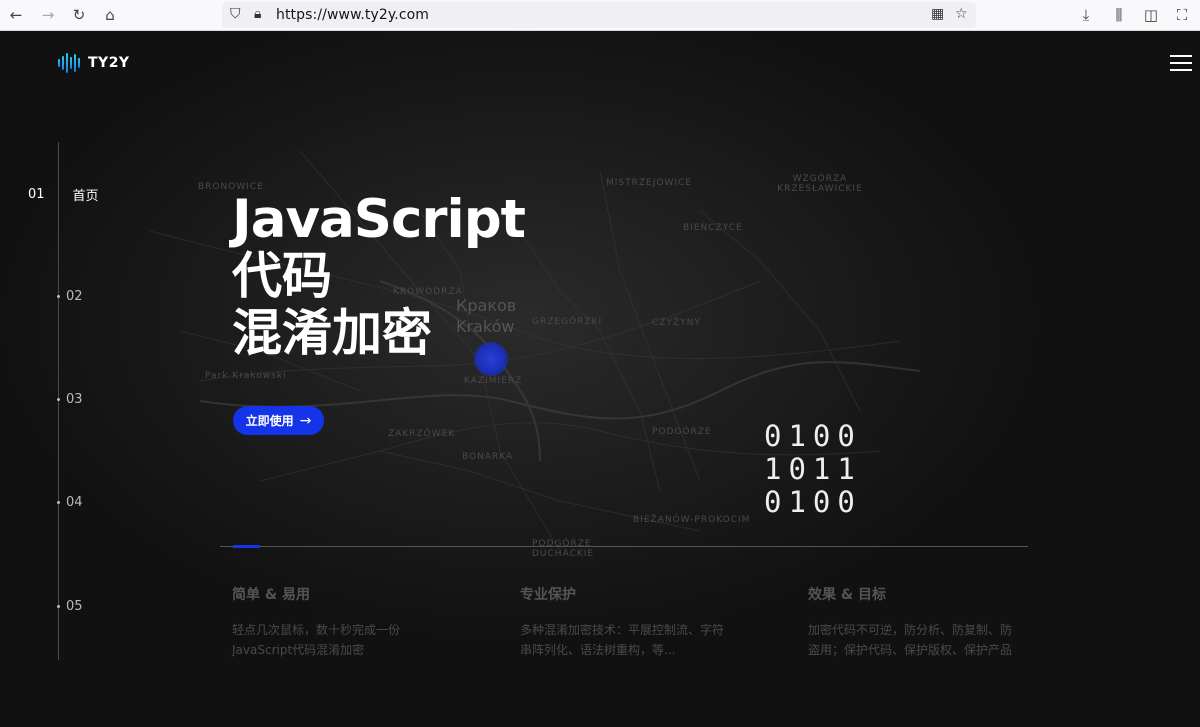  I want to click on side-nav-number: 05, so click(74, 606).